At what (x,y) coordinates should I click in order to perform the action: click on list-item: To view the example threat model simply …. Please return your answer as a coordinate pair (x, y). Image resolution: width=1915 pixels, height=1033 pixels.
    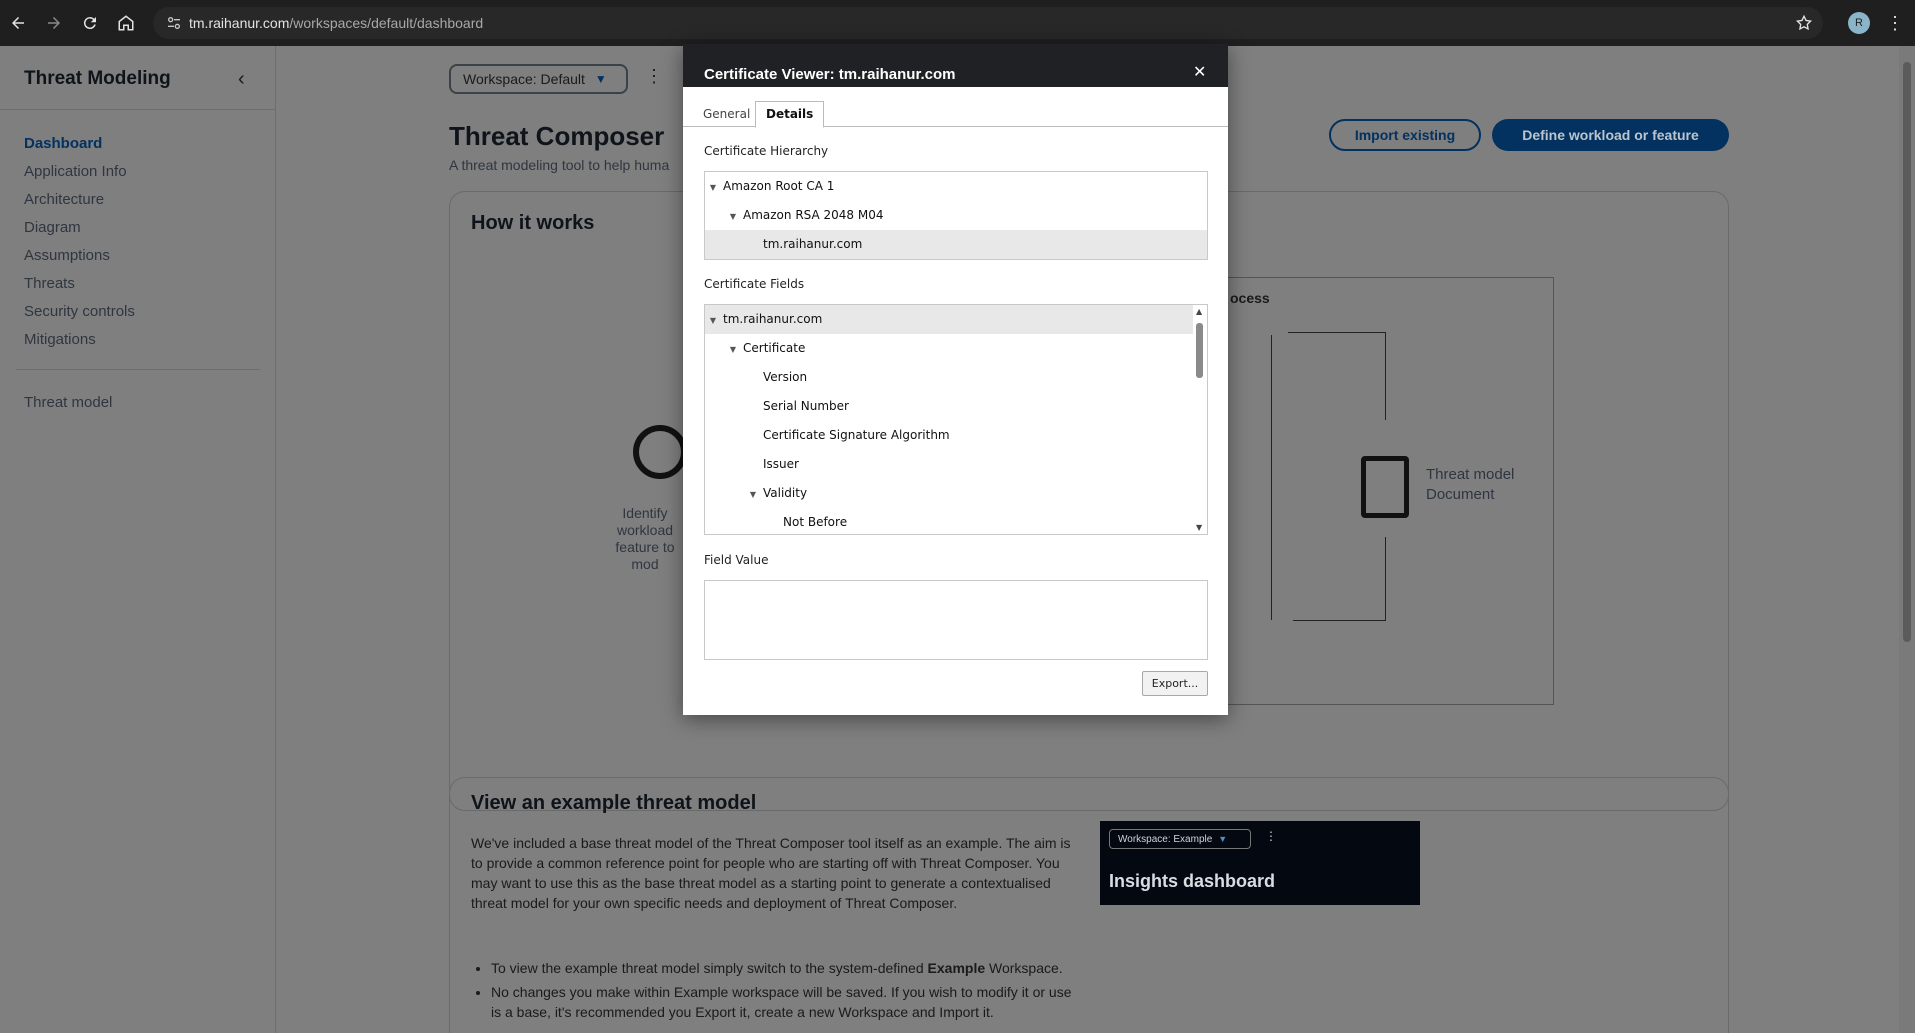
    Looking at the image, I should click on (783, 968).